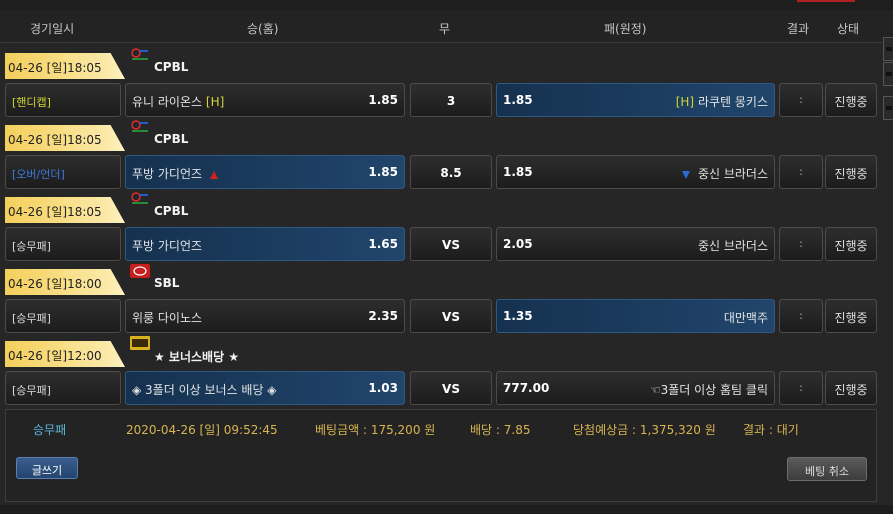  What do you see at coordinates (635, 100) in the screenshot?
I see `away-bet-button: 1.85 [H] 라쿠텐 몽키스` at bounding box center [635, 100].